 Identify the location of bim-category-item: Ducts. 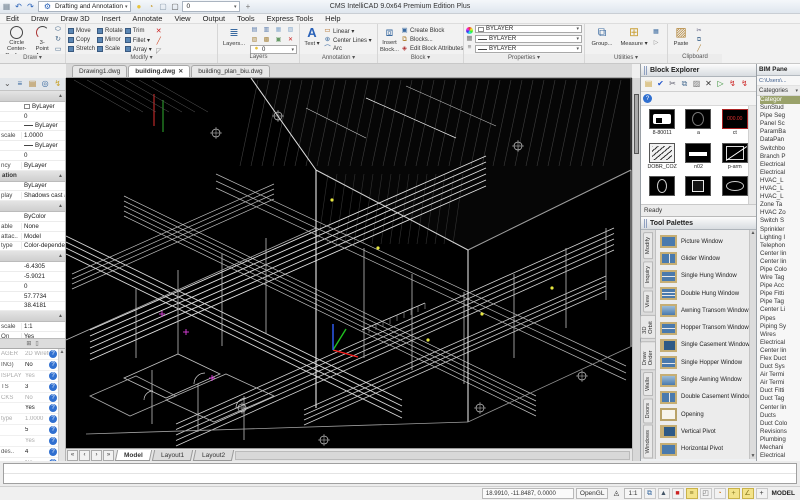
(780, 416).